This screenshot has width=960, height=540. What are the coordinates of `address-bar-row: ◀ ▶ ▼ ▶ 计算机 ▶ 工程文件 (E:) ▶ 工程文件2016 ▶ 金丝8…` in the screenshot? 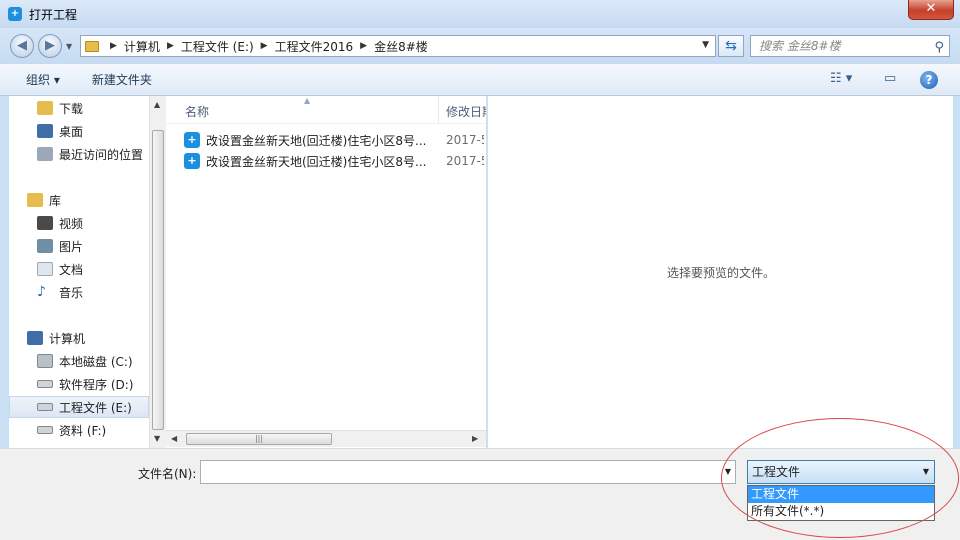 It's located at (480, 46).